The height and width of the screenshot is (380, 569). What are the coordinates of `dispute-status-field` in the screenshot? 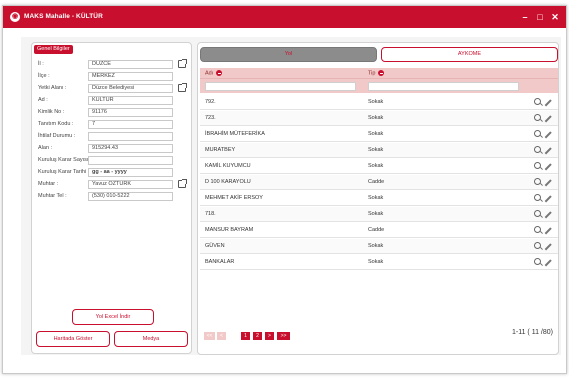 It's located at (130, 136).